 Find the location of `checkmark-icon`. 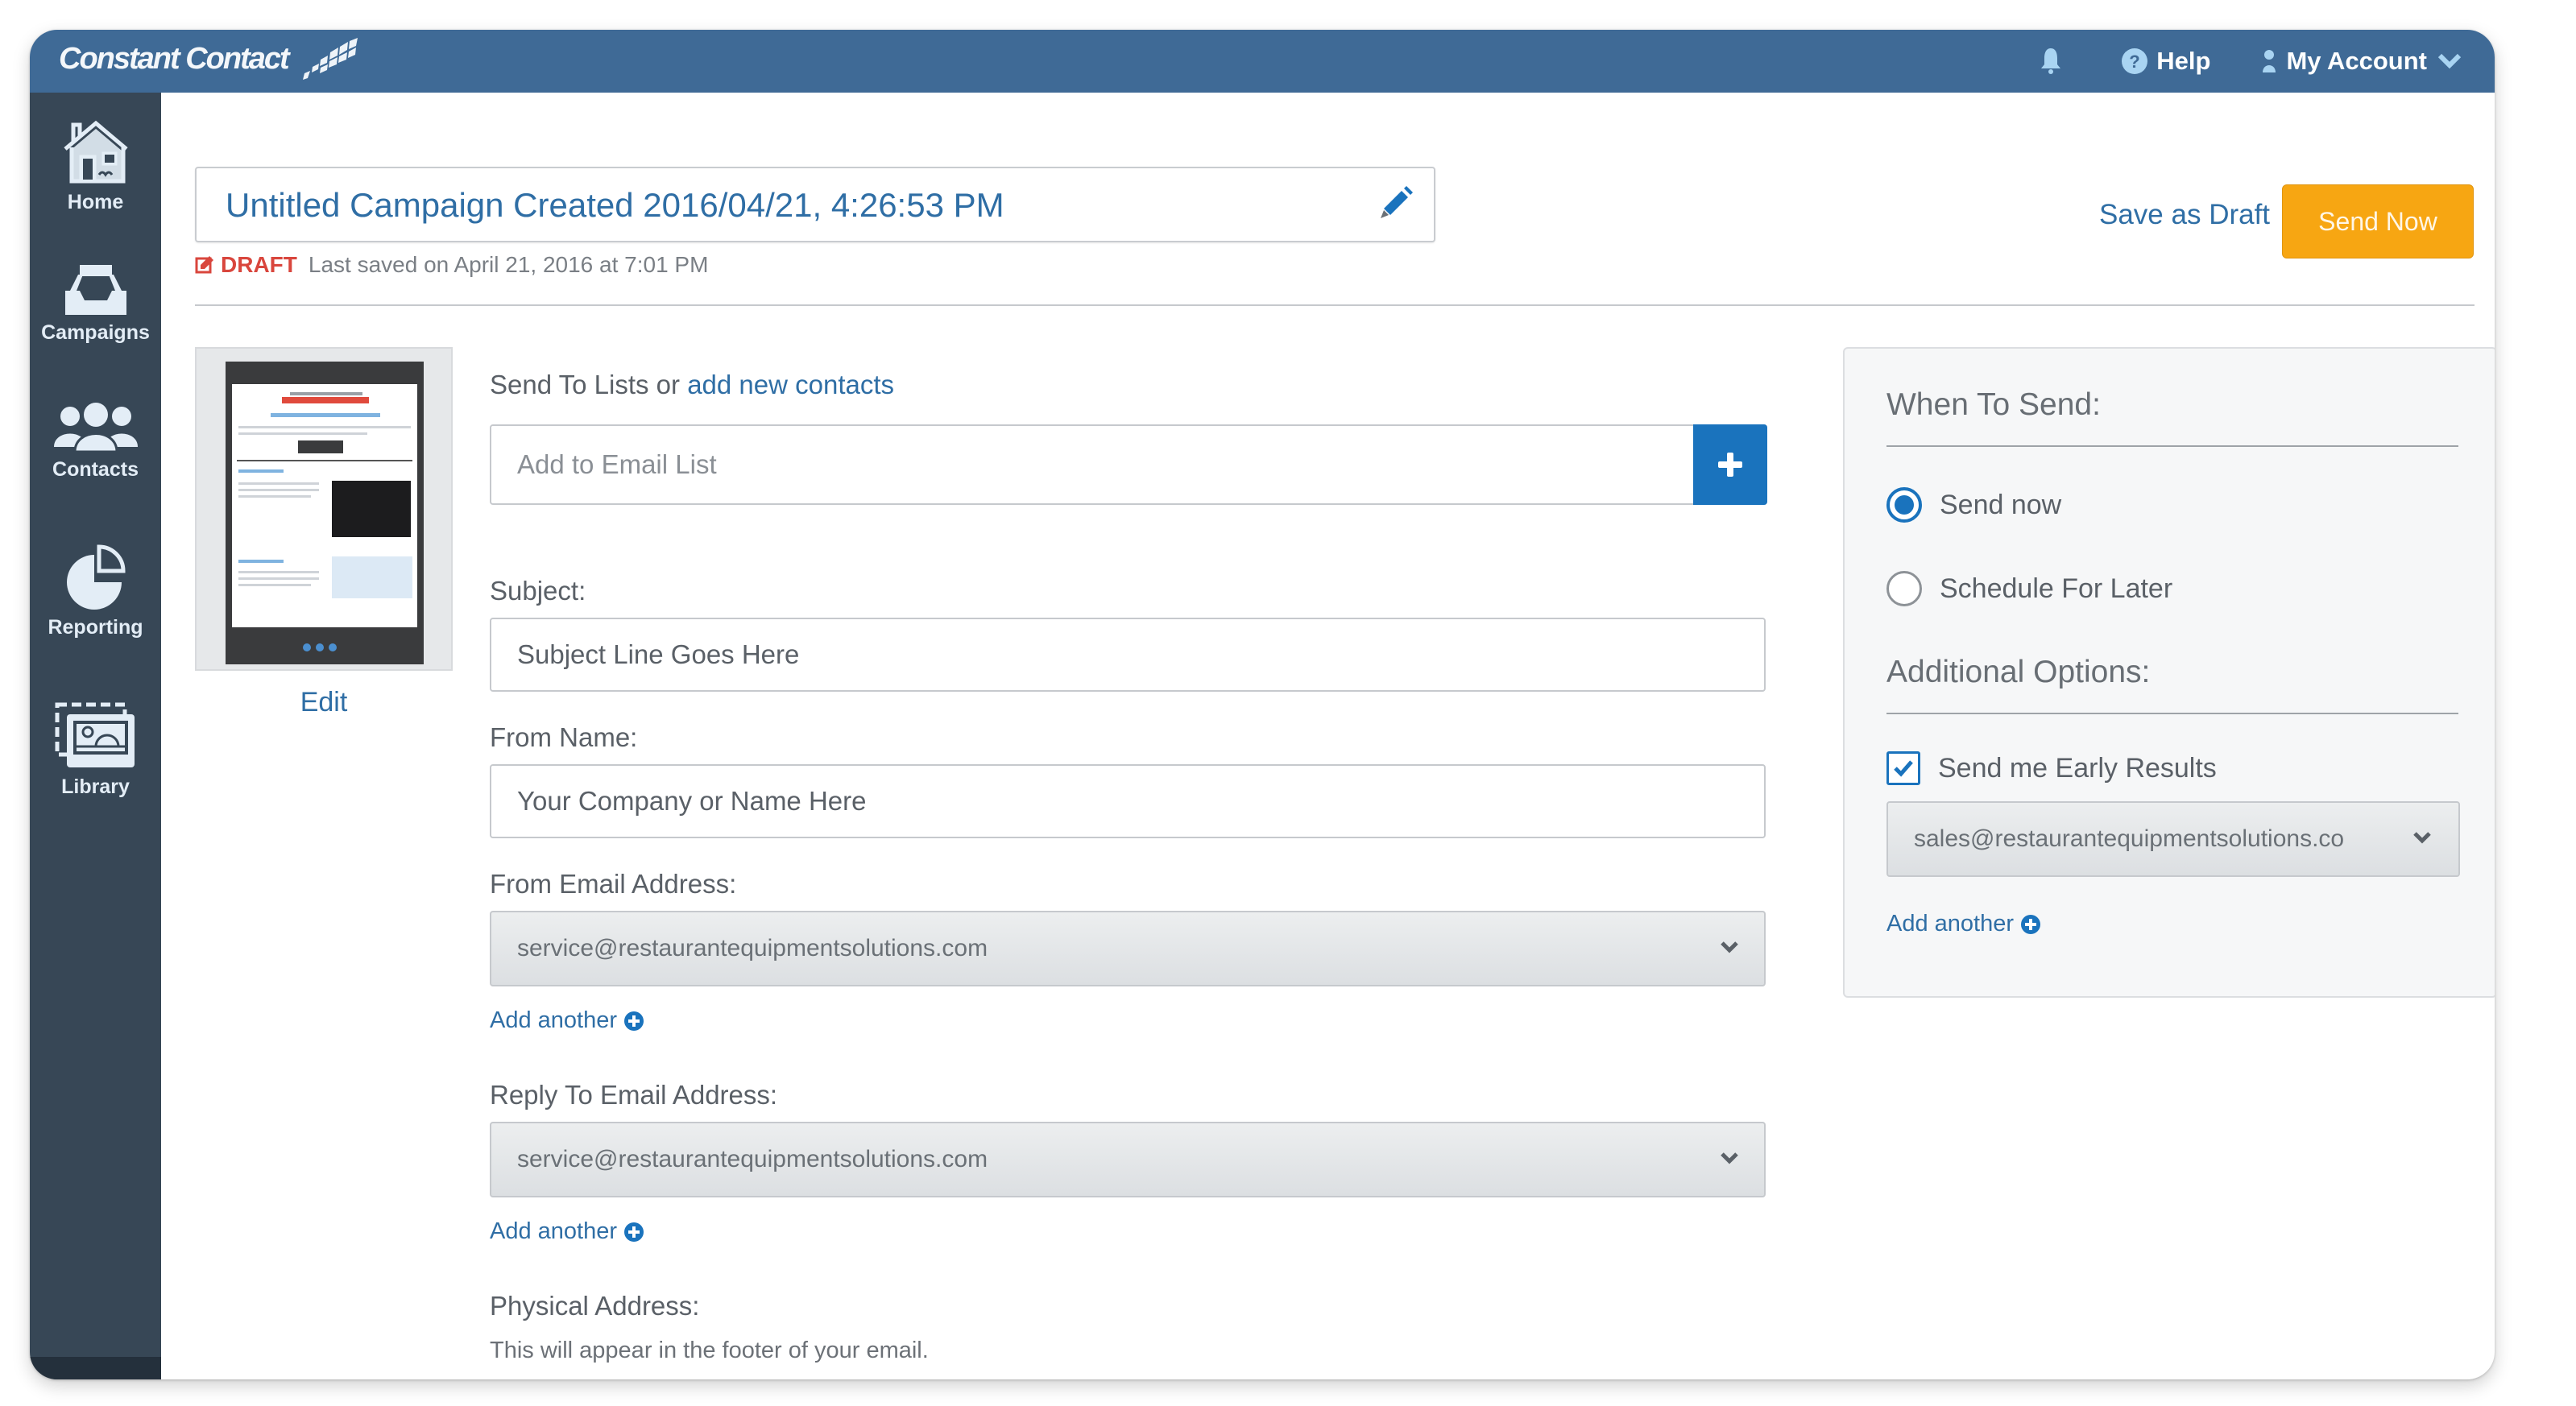

checkmark-icon is located at coordinates (1903, 768).